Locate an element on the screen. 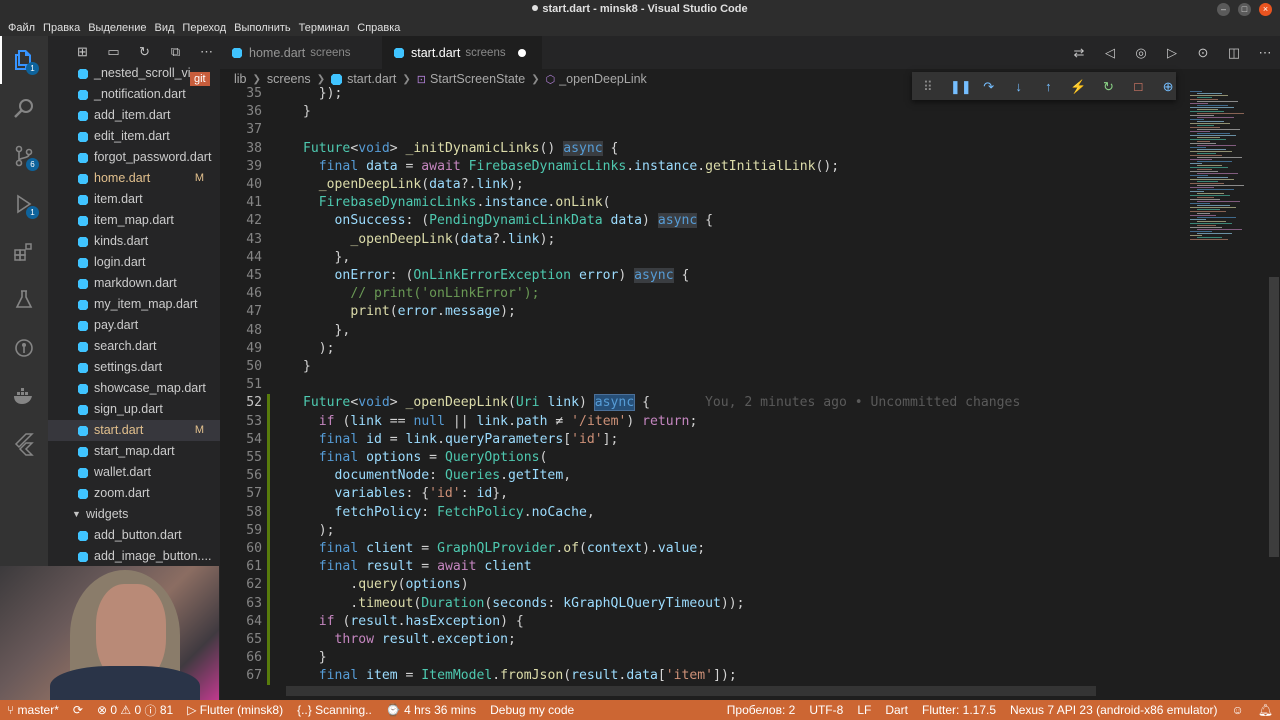 The width and height of the screenshot is (1280, 720). problems-status: ⊗ 0 ⚠ 0 ⓘ 81 is located at coordinates (135, 710).